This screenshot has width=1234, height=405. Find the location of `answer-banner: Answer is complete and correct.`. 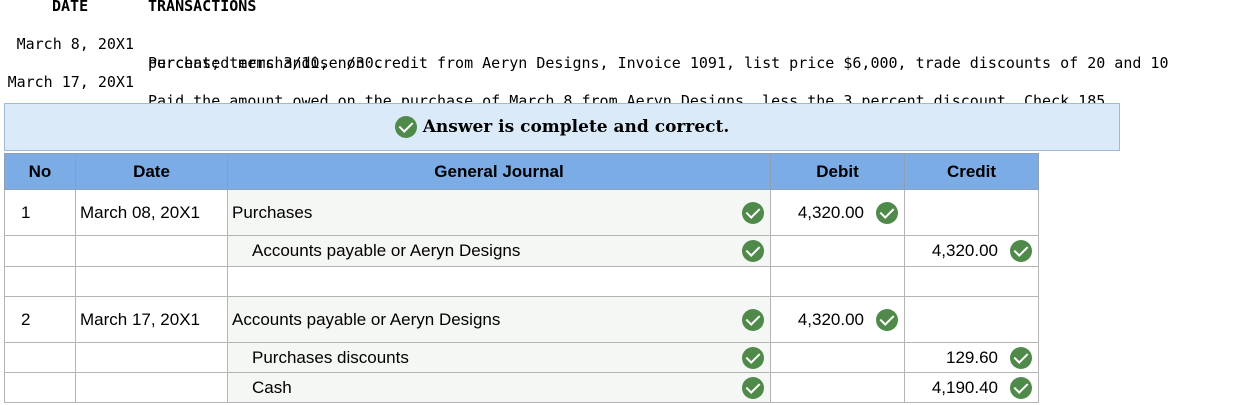

answer-banner: Answer is complete and correct. is located at coordinates (562, 127).